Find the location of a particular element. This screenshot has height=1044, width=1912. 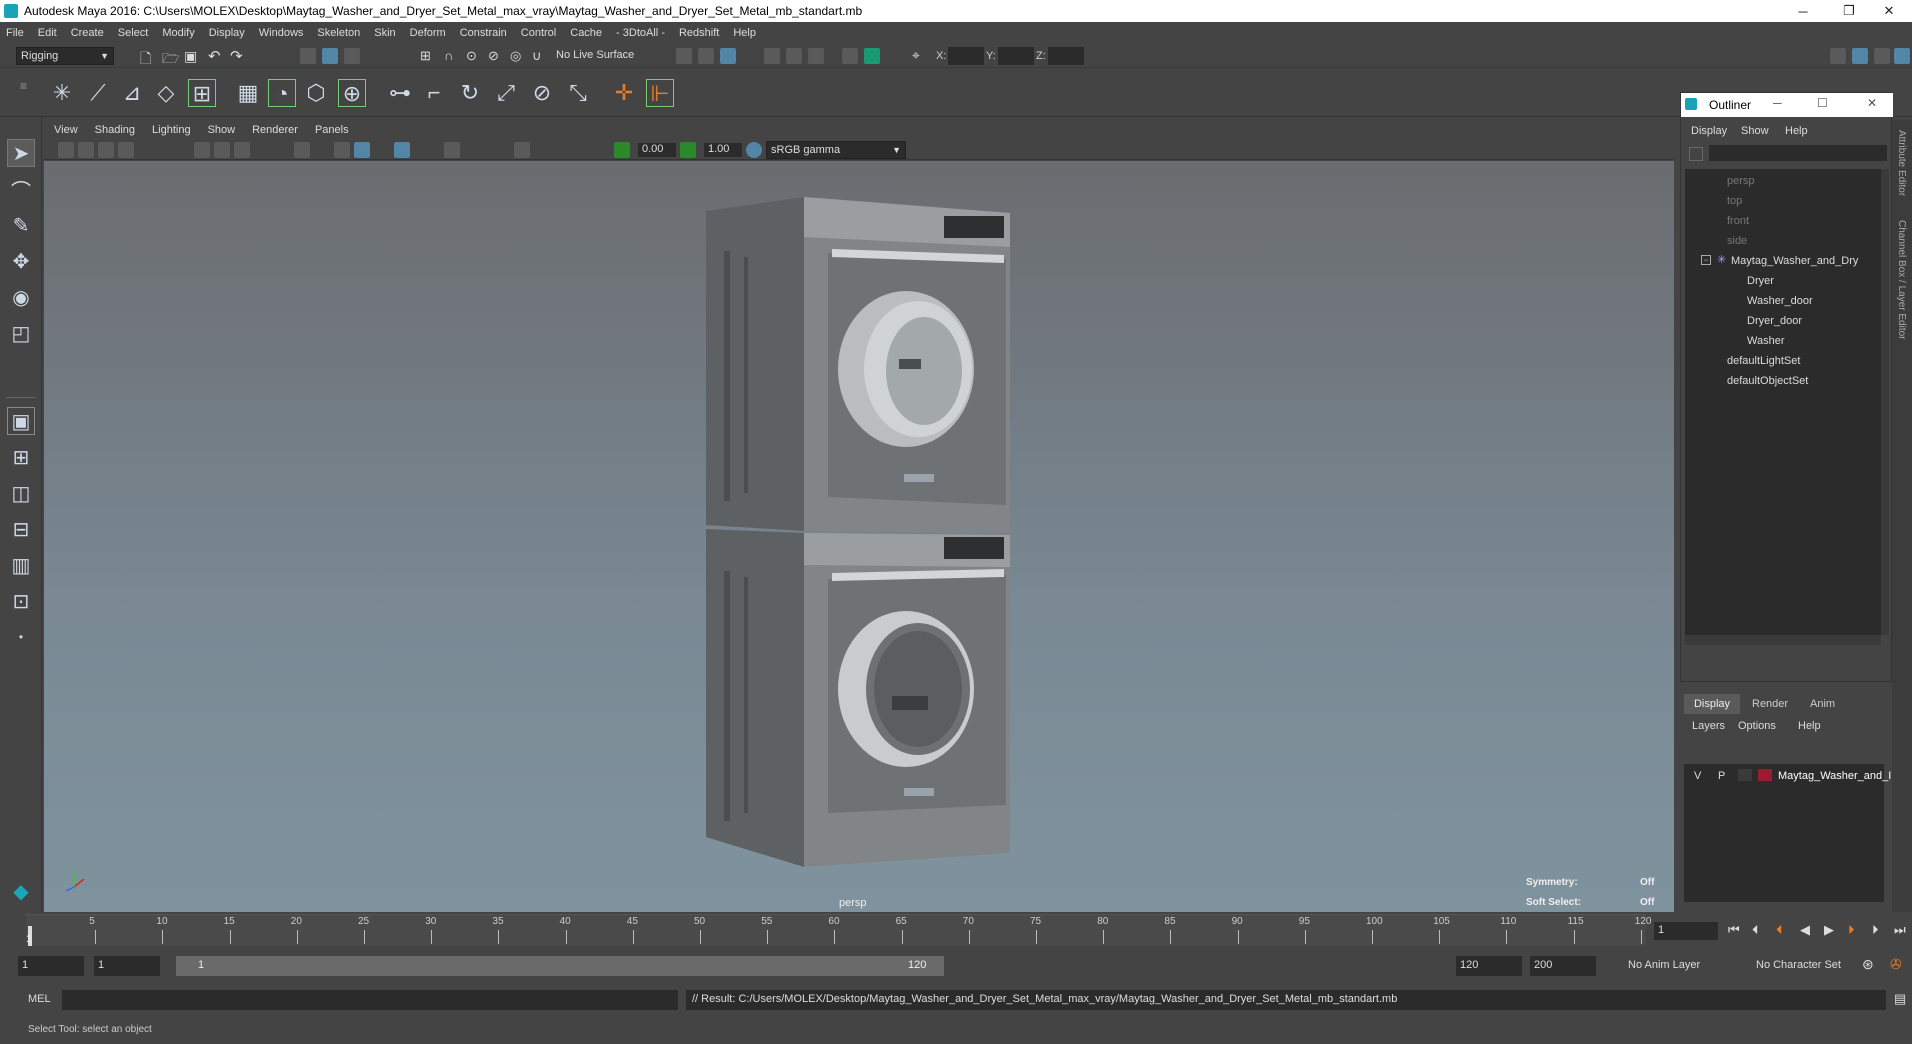

grid-toggle-icon is located at coordinates (202, 150).